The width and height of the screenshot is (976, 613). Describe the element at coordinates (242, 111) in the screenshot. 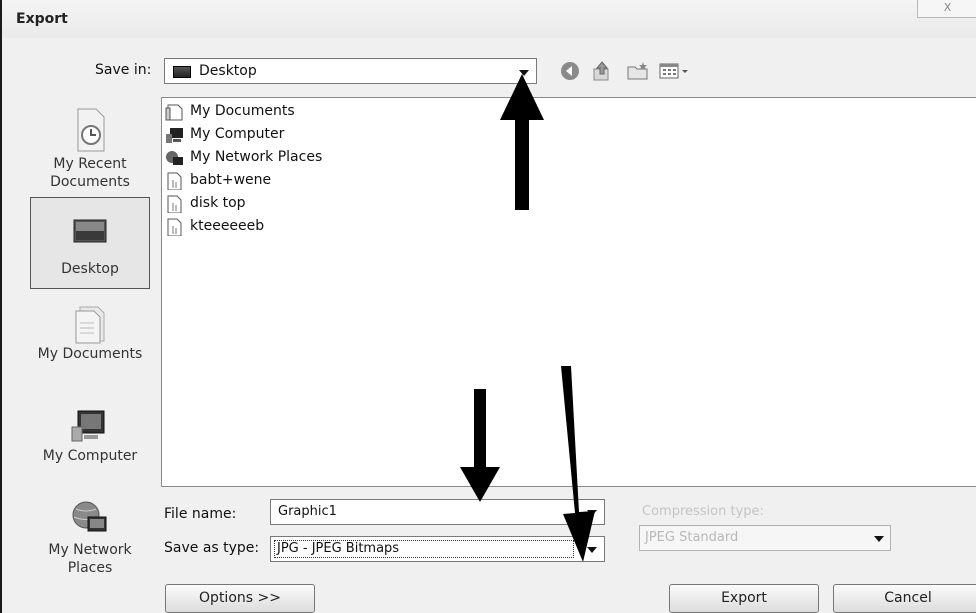

I see `list-item-label: My Documents` at that location.